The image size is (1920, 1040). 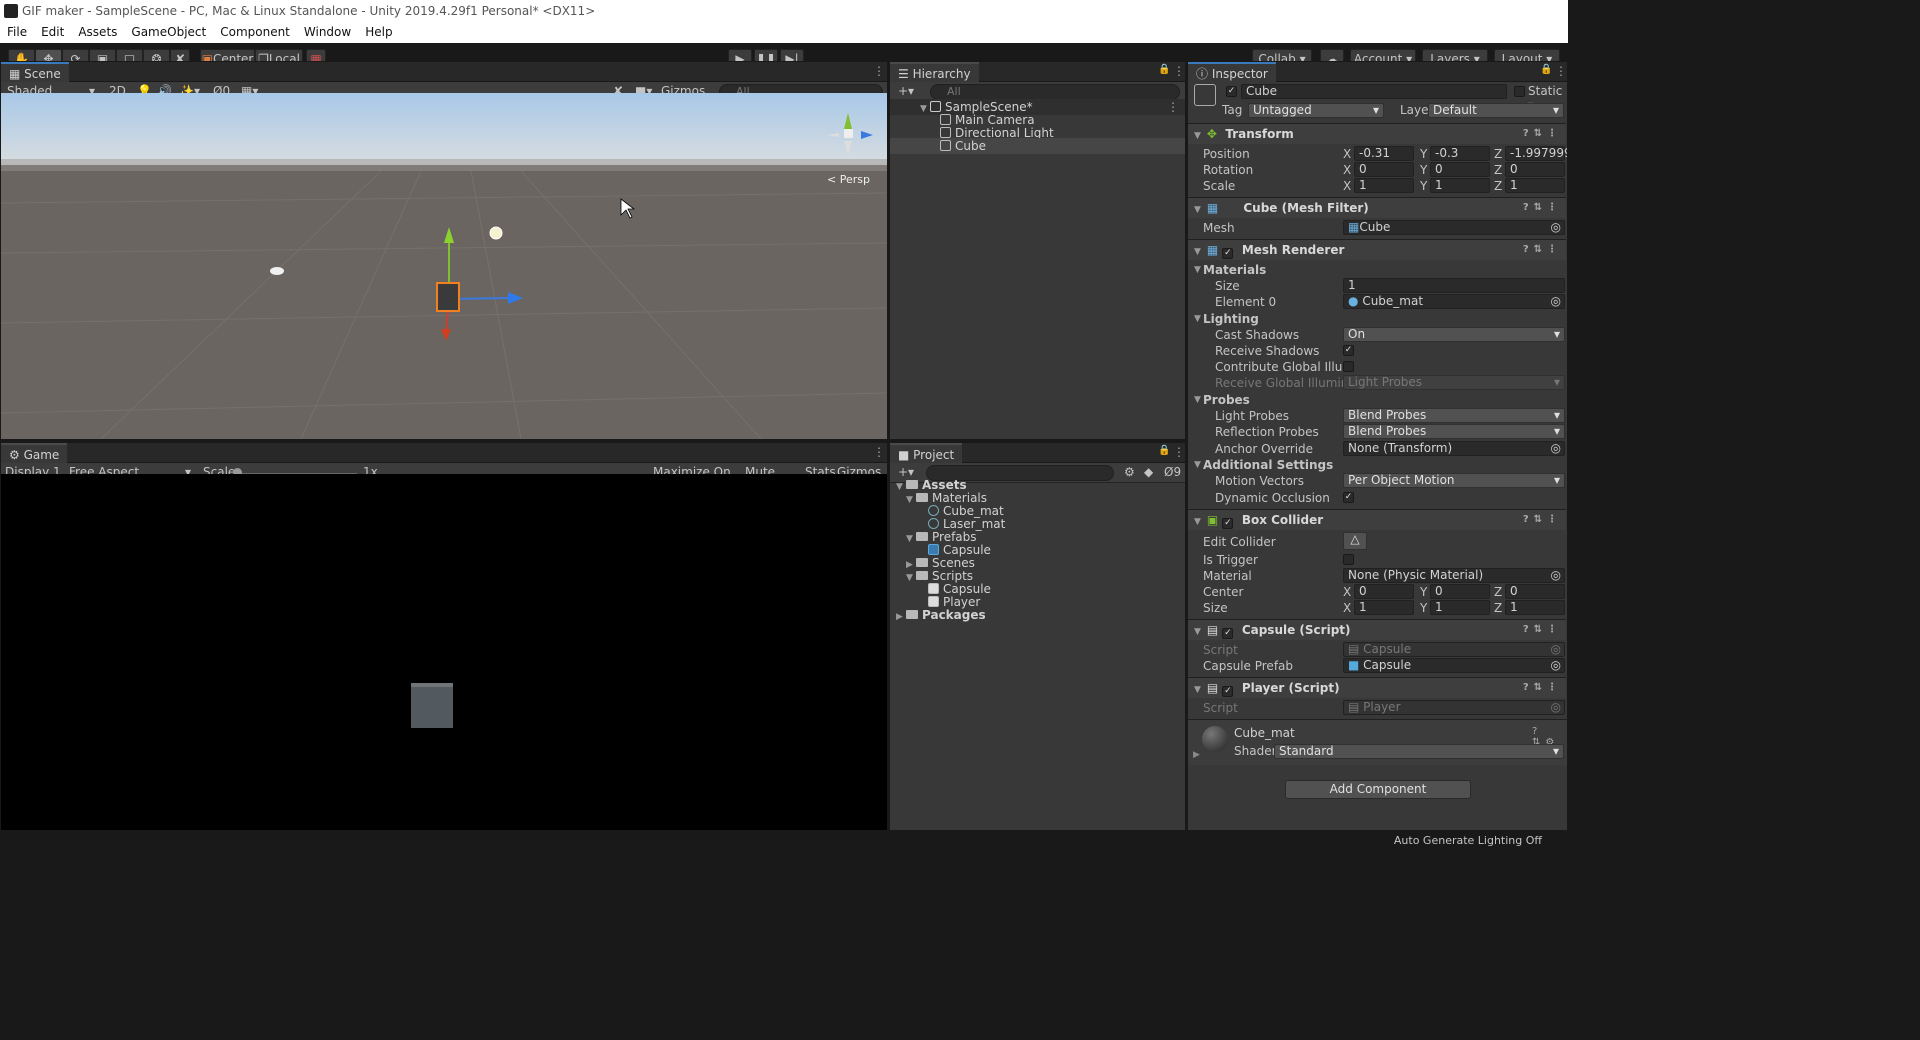 What do you see at coordinates (1037, 146) in the screenshot?
I see `hierarchy-item-cube: Cube` at bounding box center [1037, 146].